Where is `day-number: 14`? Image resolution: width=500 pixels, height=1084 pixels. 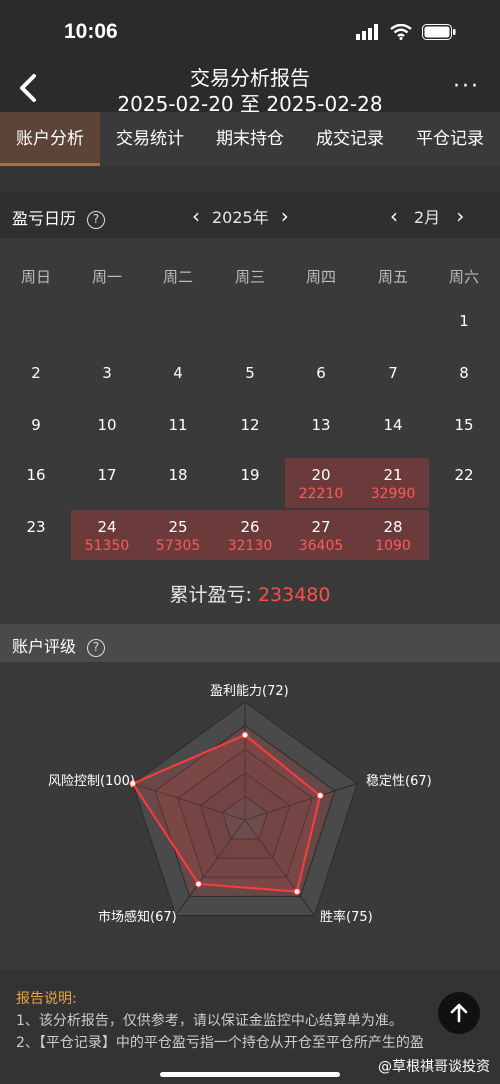 day-number: 14 is located at coordinates (393, 425).